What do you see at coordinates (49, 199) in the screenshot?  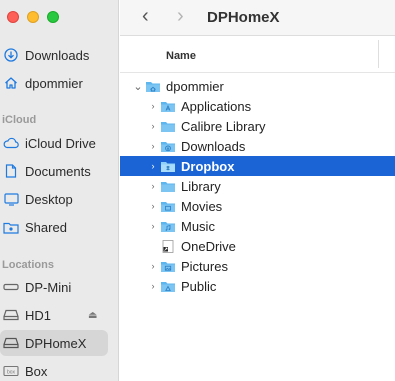 I see `sidebar-item-label: Desktop` at bounding box center [49, 199].